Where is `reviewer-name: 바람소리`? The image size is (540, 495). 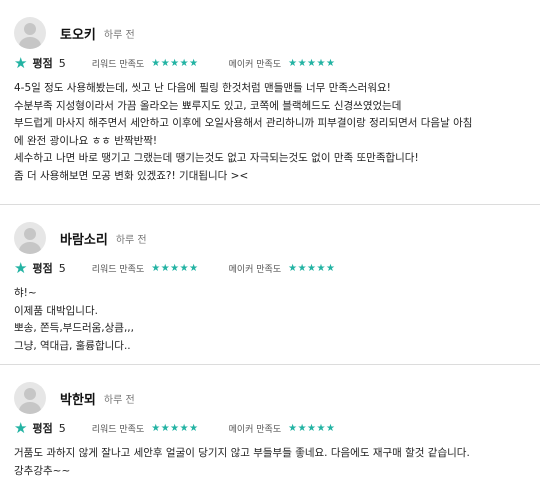 reviewer-name: 바람소리 is located at coordinates (84, 240).